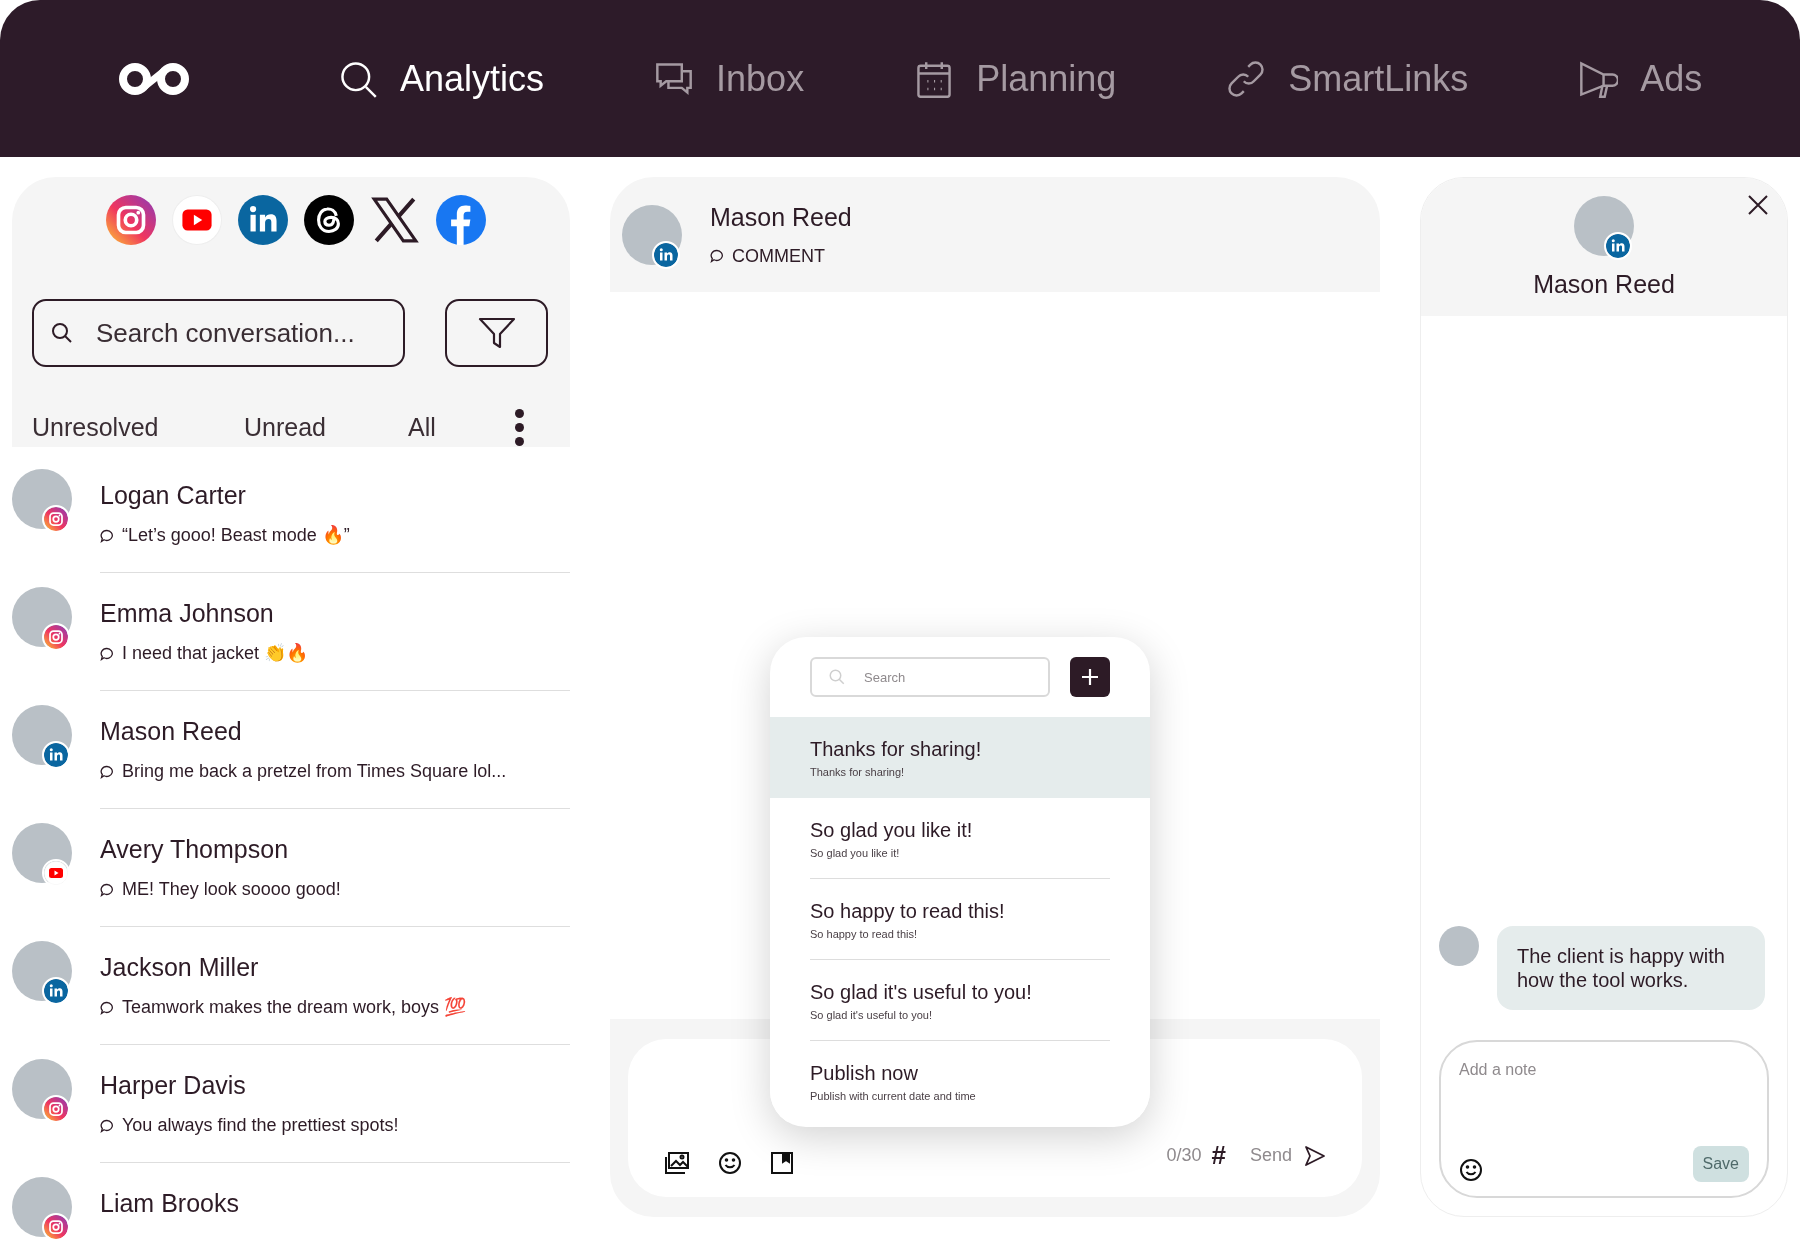 The height and width of the screenshot is (1240, 1800). What do you see at coordinates (871, 1015) in the screenshot?
I see `quick-reply-text: So glad it's useful to you!` at bounding box center [871, 1015].